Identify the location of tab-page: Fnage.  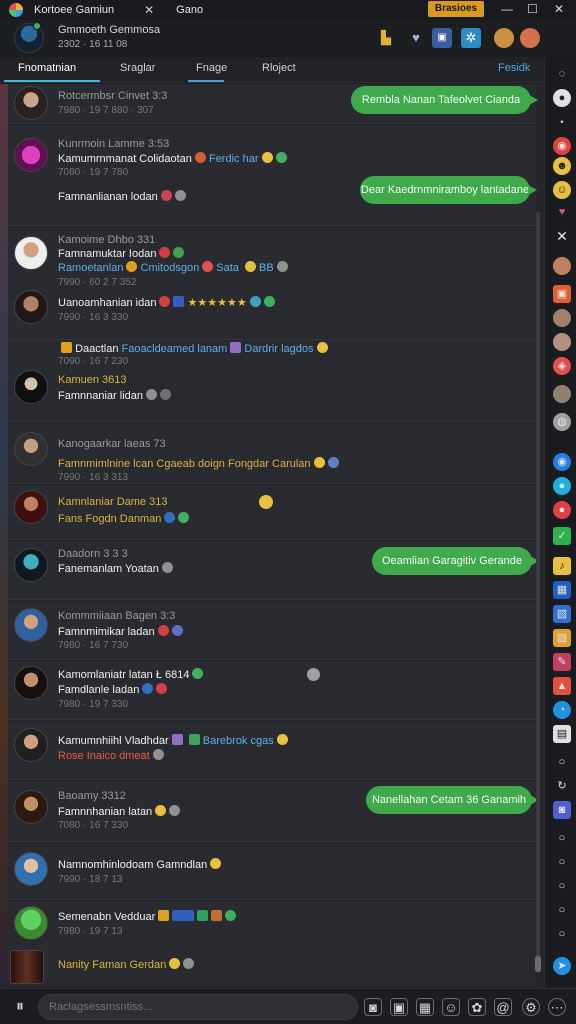
(211, 68).